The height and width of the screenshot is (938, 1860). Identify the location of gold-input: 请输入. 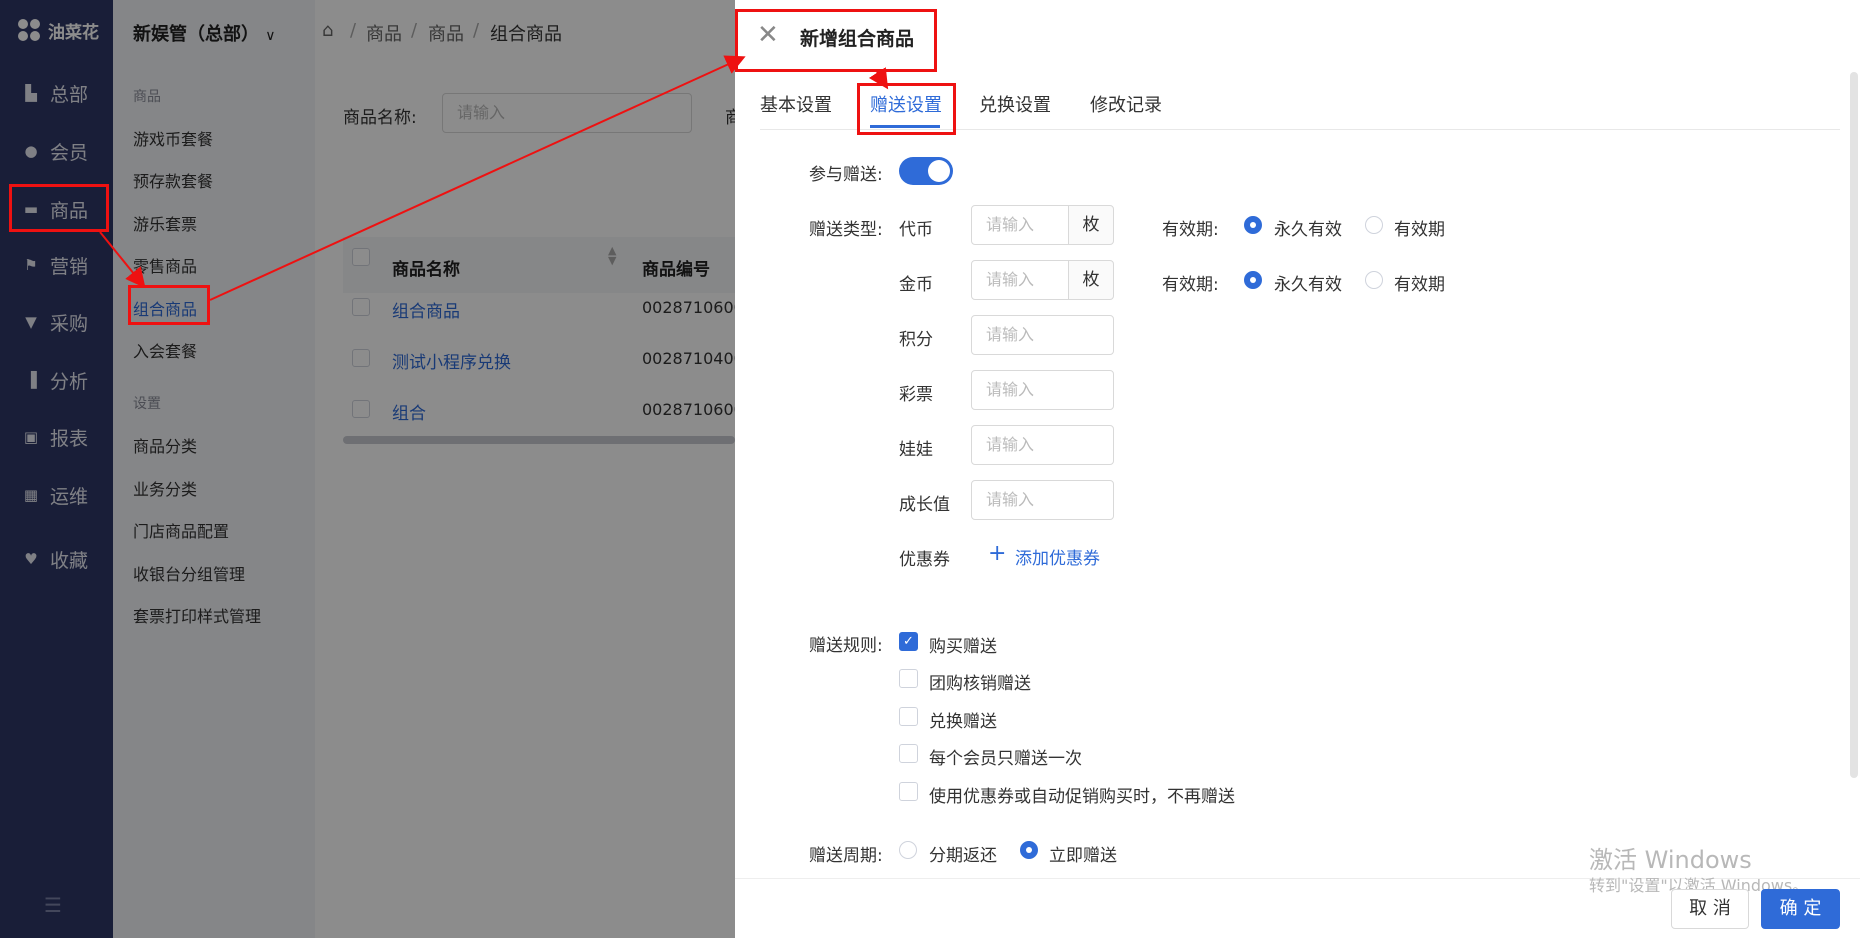
(1020, 280).